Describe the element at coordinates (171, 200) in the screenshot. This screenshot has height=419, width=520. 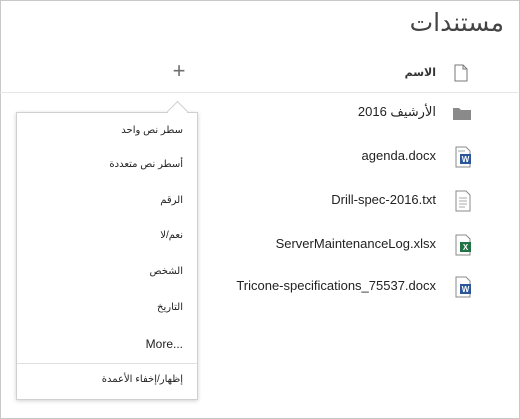
I see `menu-item-number: الرقم` at that location.